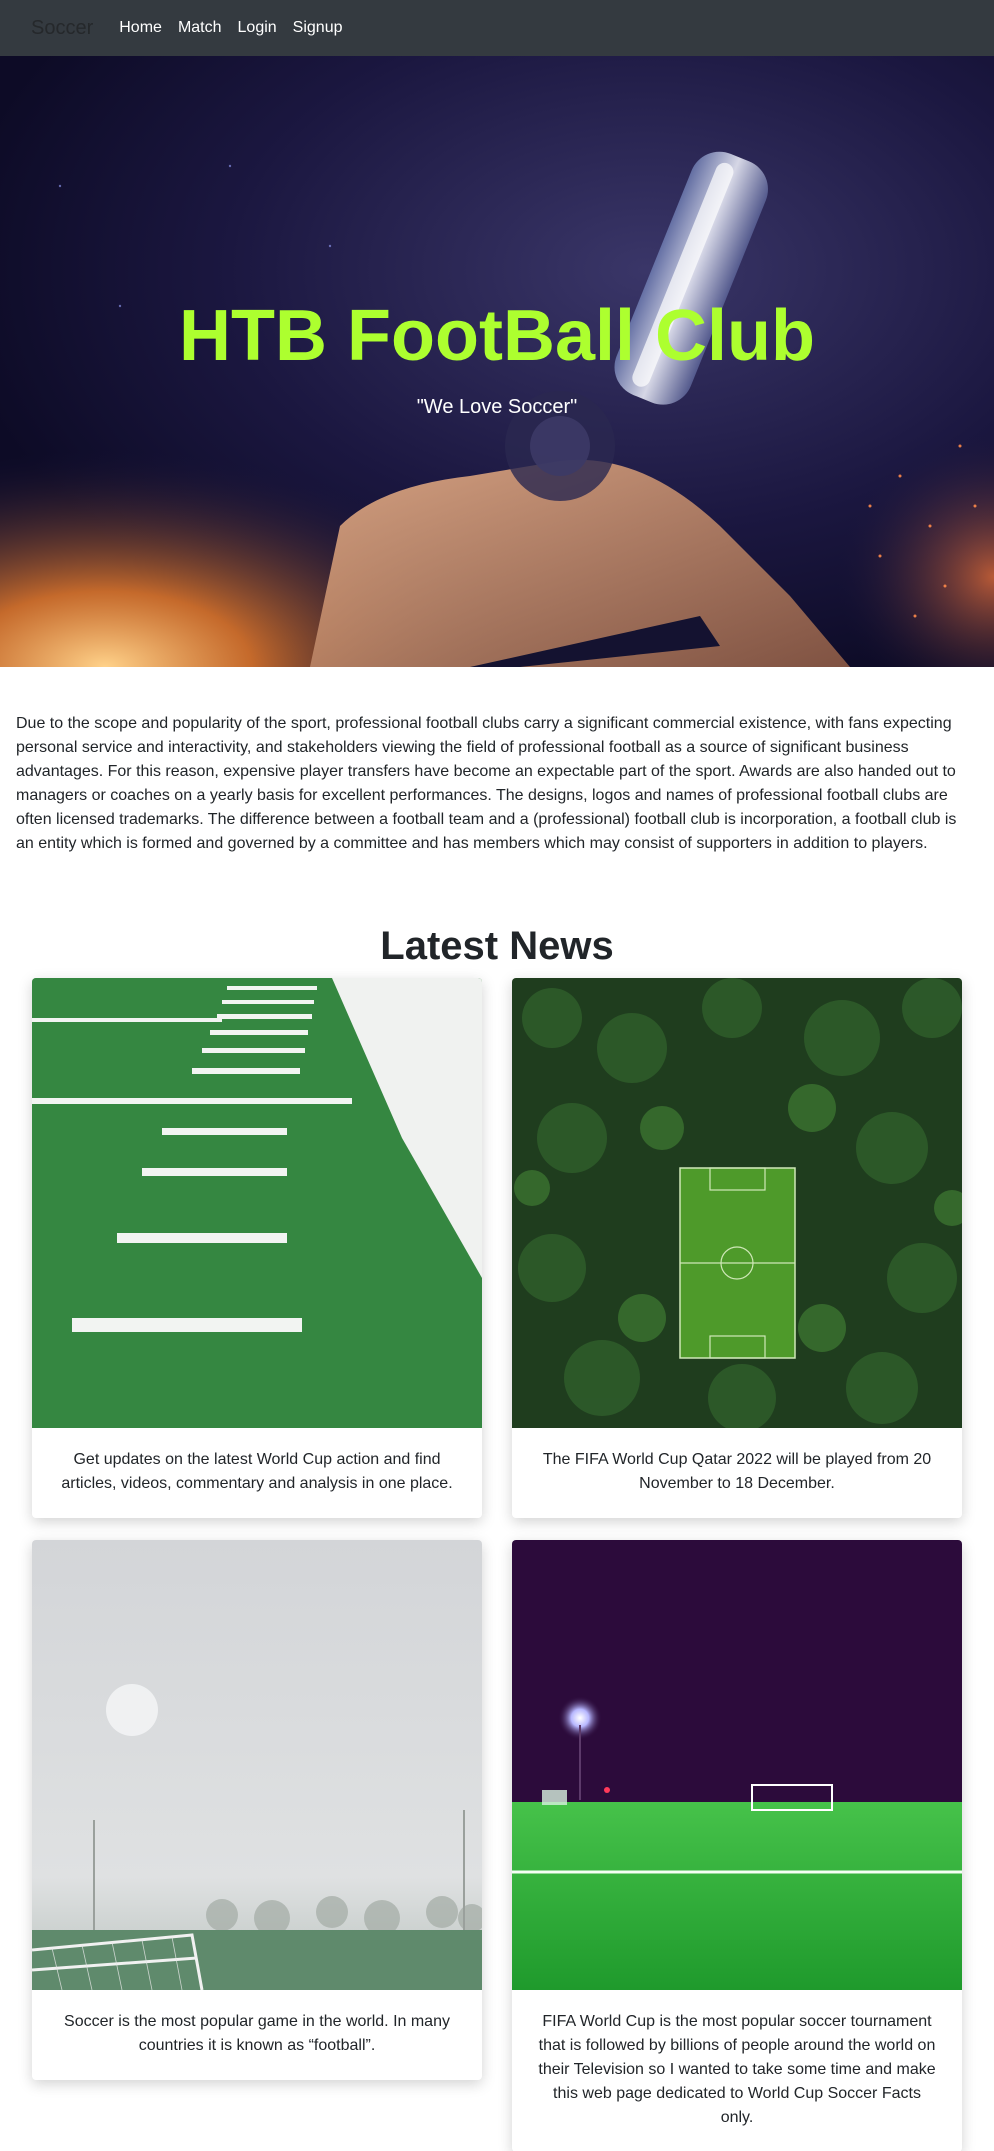  Describe the element at coordinates (497, 407) in the screenshot. I see `hero-subtitle: "We Love Soccer"` at that location.